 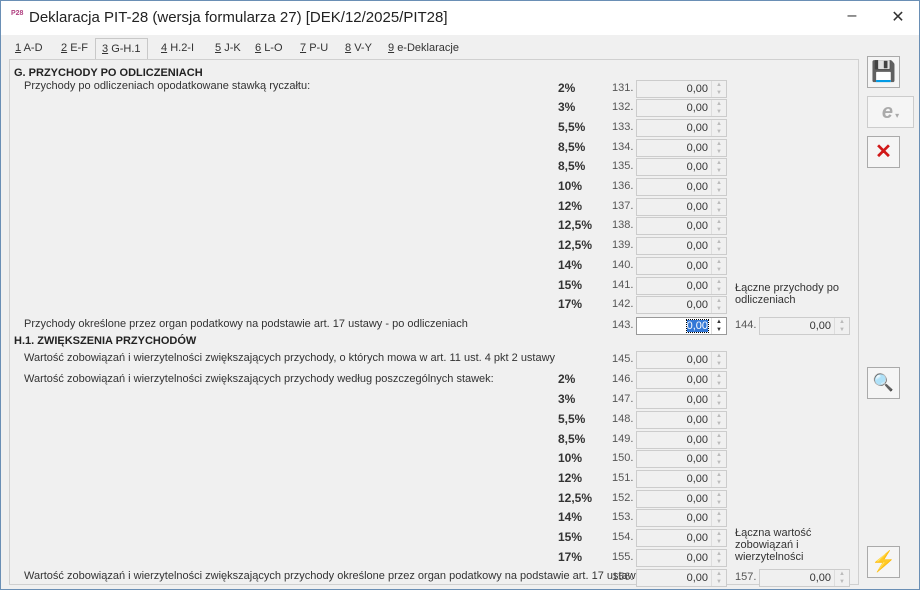 I want to click on field-number: 133., so click(x=623, y=127).